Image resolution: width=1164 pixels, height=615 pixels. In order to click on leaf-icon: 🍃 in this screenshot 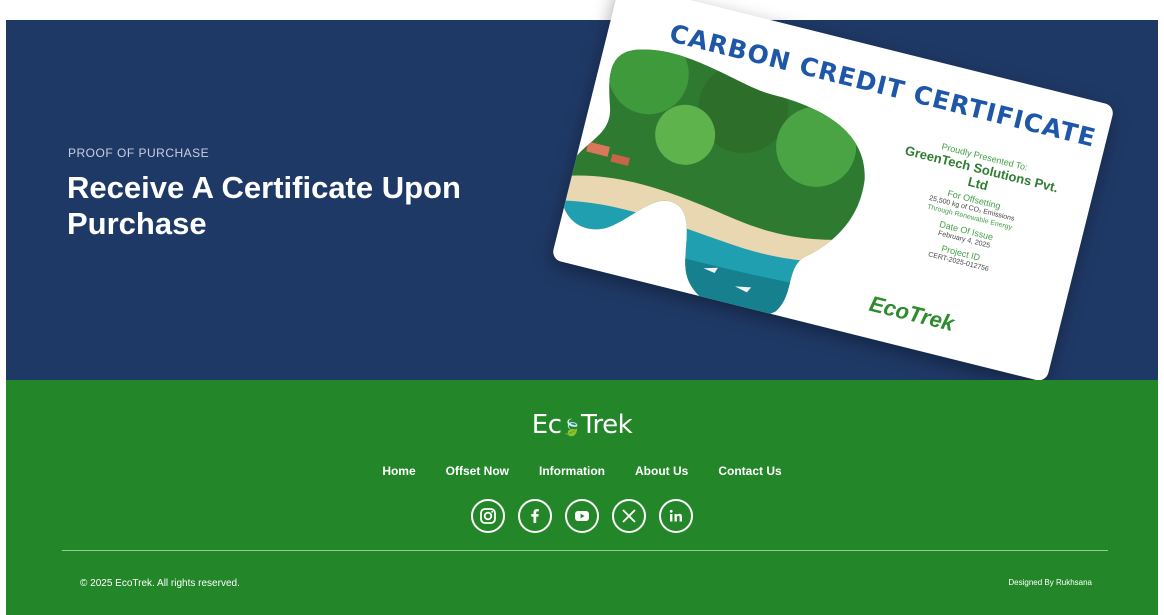, I will do `click(571, 427)`.